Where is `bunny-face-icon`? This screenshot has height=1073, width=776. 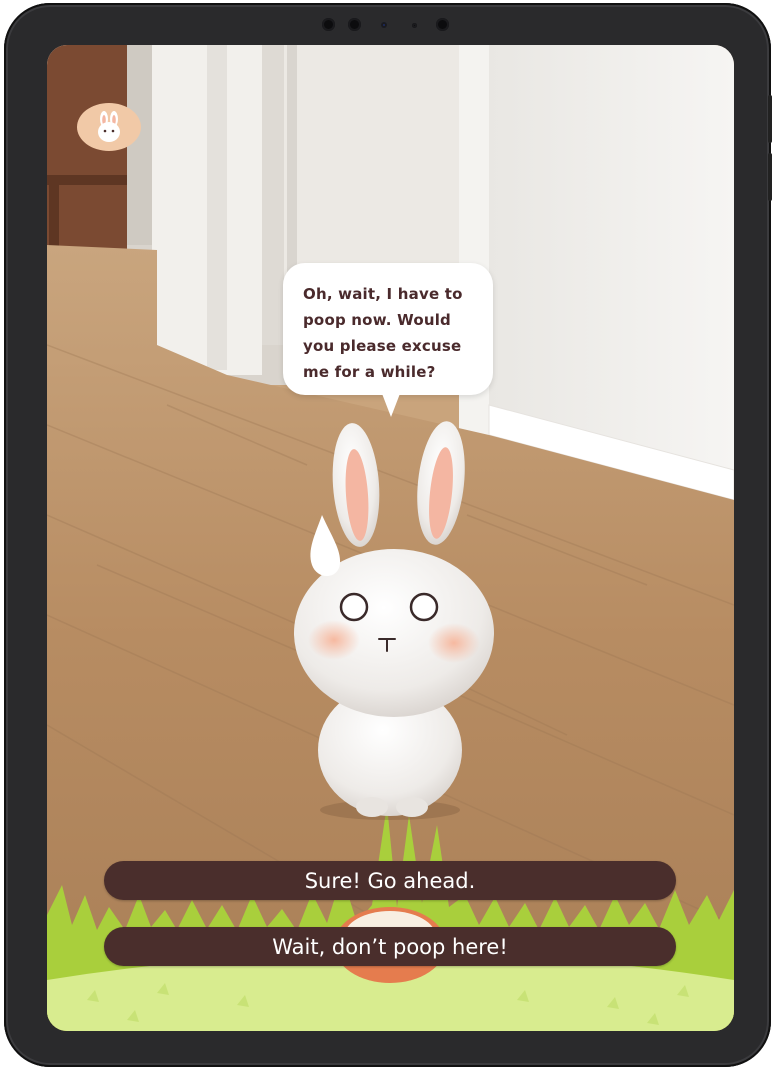
bunny-face-icon is located at coordinates (109, 126).